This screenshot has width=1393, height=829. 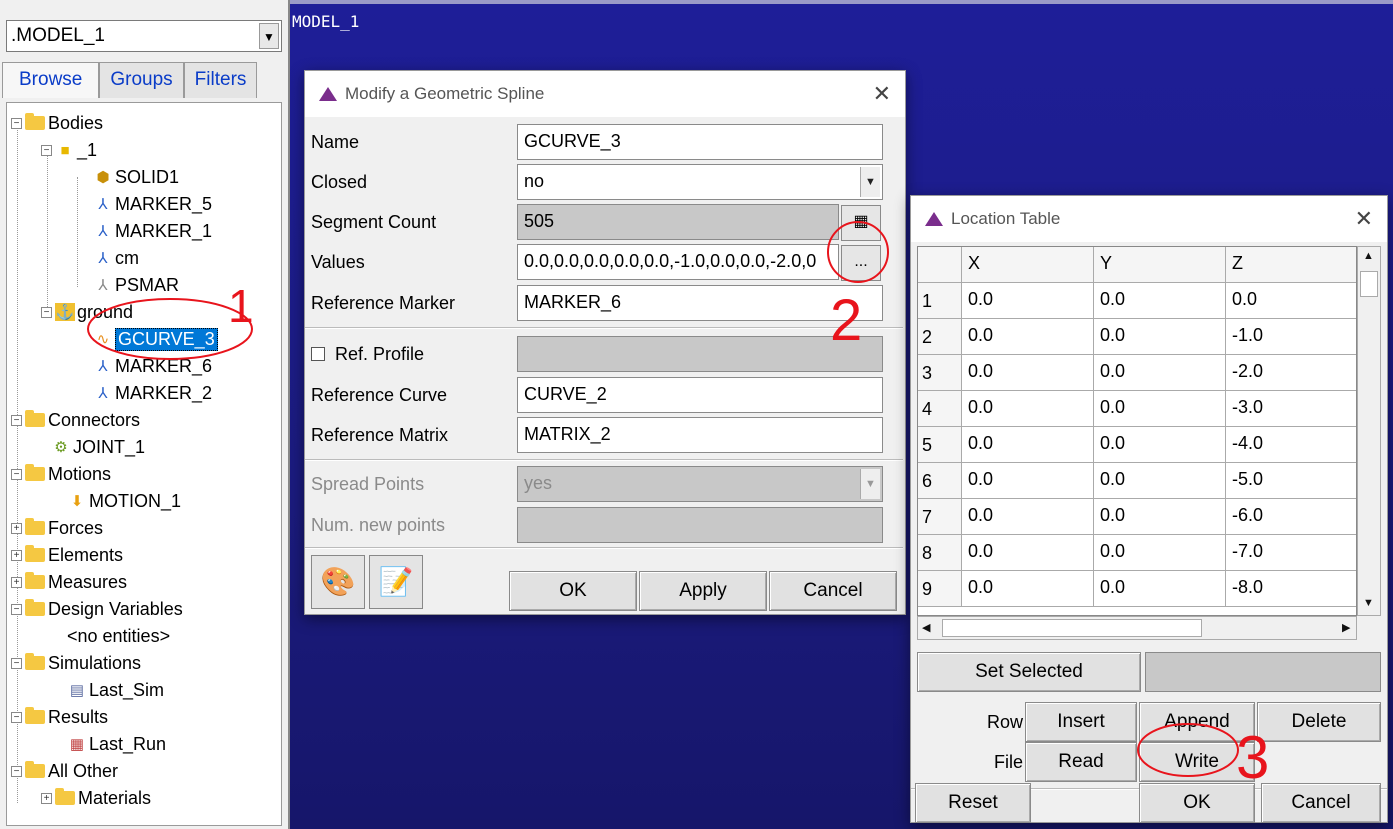 What do you see at coordinates (1029, 672) in the screenshot?
I see `set-selected-button: Set Selected` at bounding box center [1029, 672].